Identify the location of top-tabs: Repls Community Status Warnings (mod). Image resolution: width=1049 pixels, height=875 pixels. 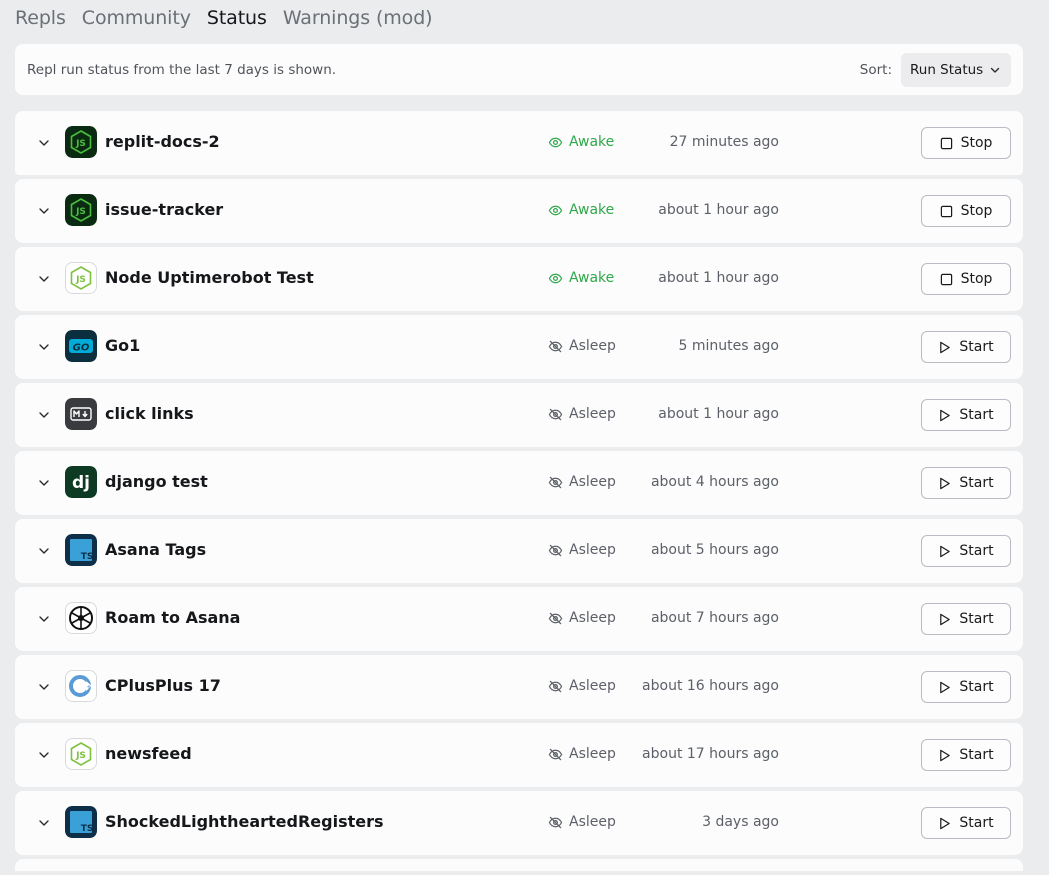
(224, 18).